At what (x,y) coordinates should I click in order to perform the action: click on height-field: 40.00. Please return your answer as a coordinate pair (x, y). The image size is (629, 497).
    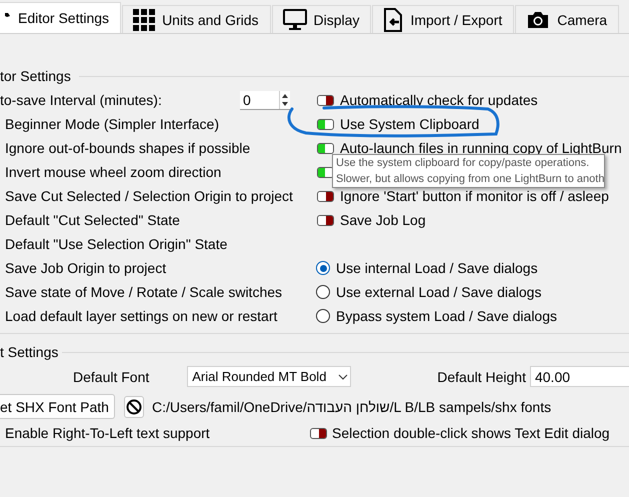
    Looking at the image, I should click on (579, 376).